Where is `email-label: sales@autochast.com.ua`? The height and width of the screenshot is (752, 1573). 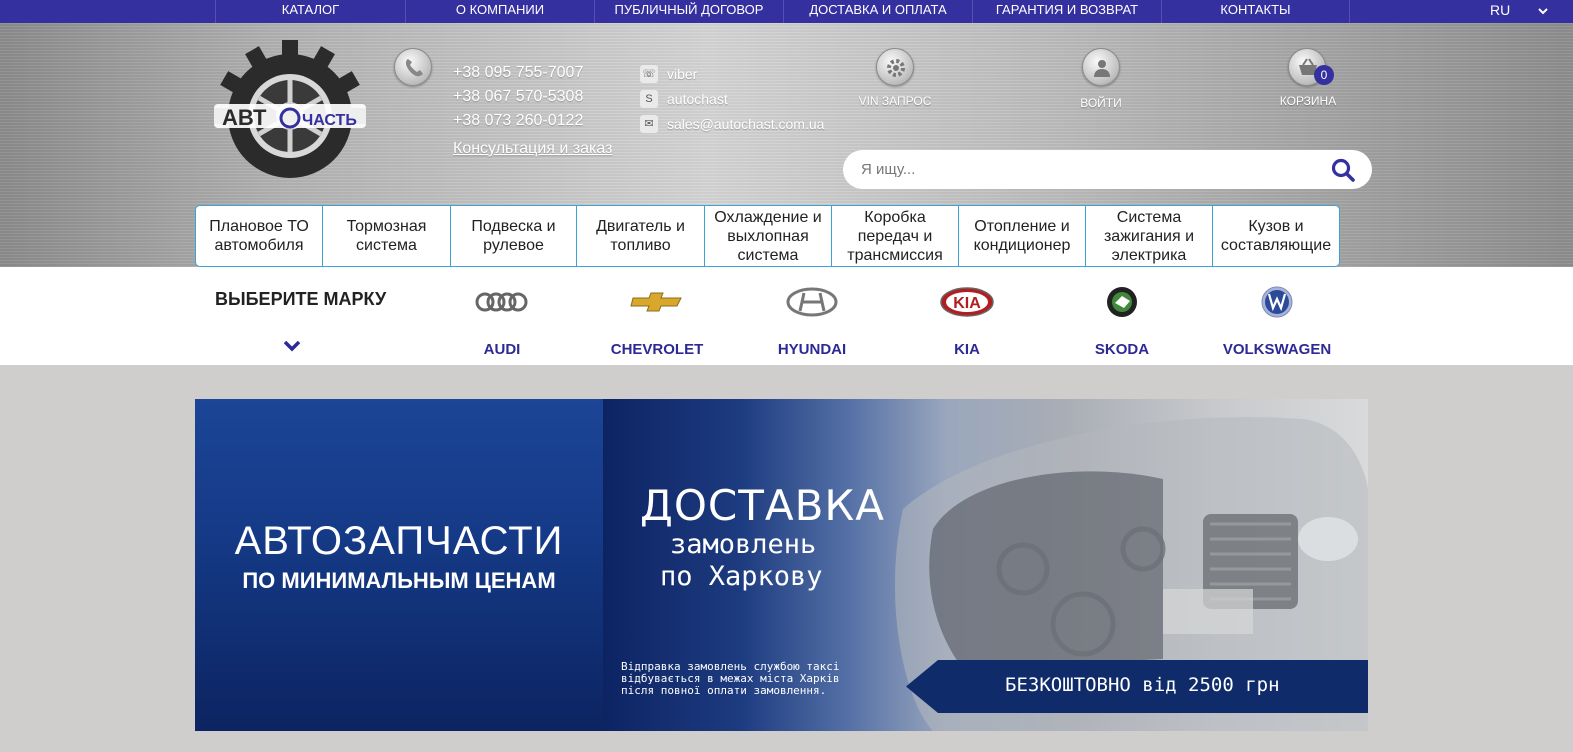 email-label: sales@autochast.com.ua is located at coordinates (746, 123).